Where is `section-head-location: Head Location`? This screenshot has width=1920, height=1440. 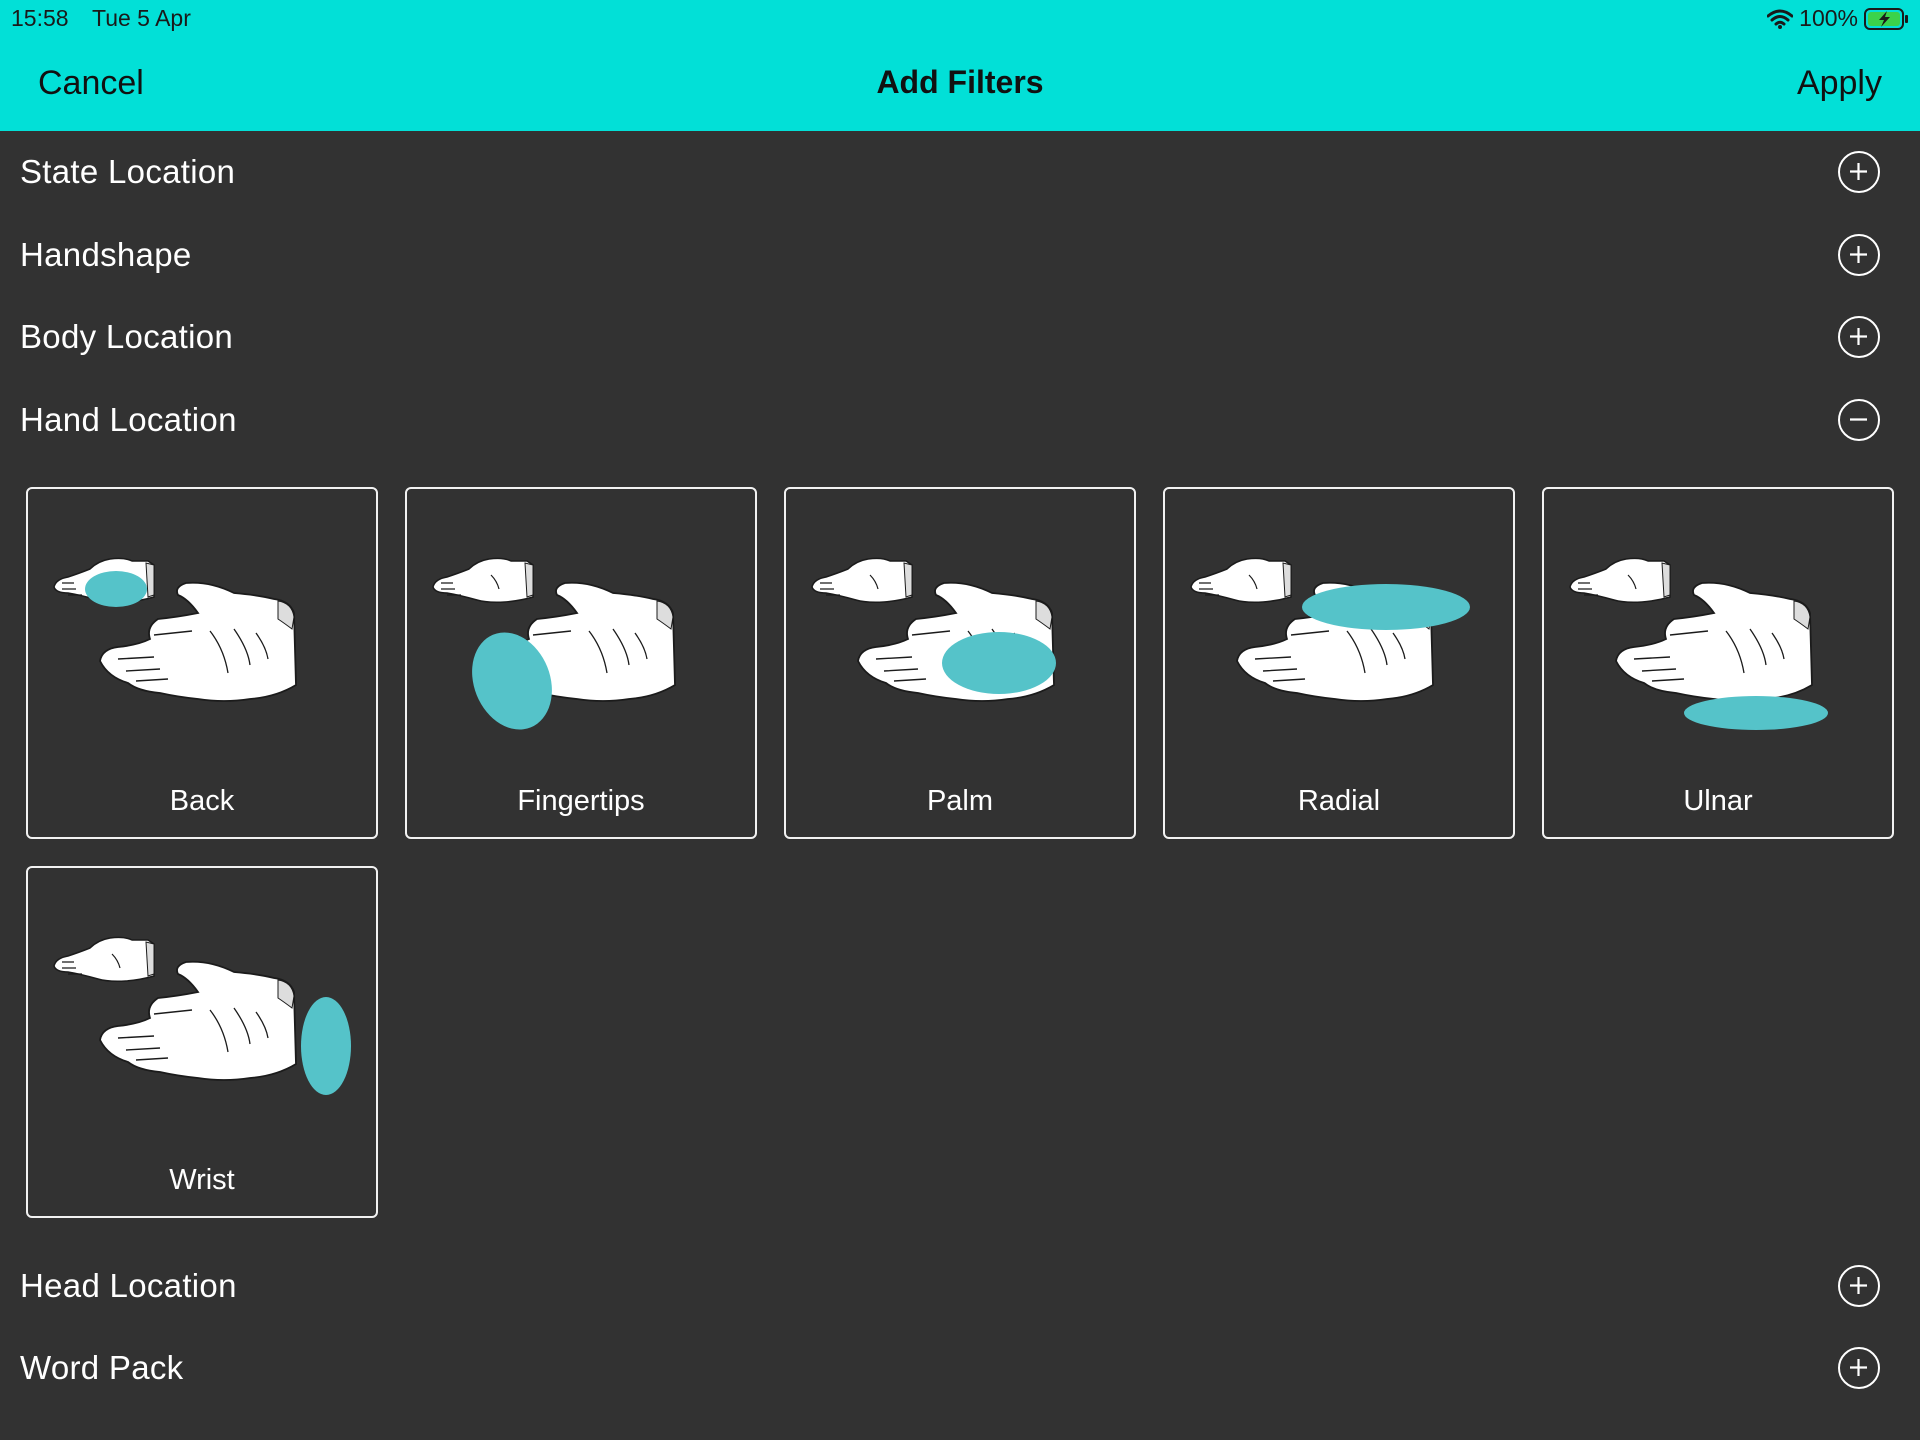
section-head-location: Head Location is located at coordinates (960, 1286).